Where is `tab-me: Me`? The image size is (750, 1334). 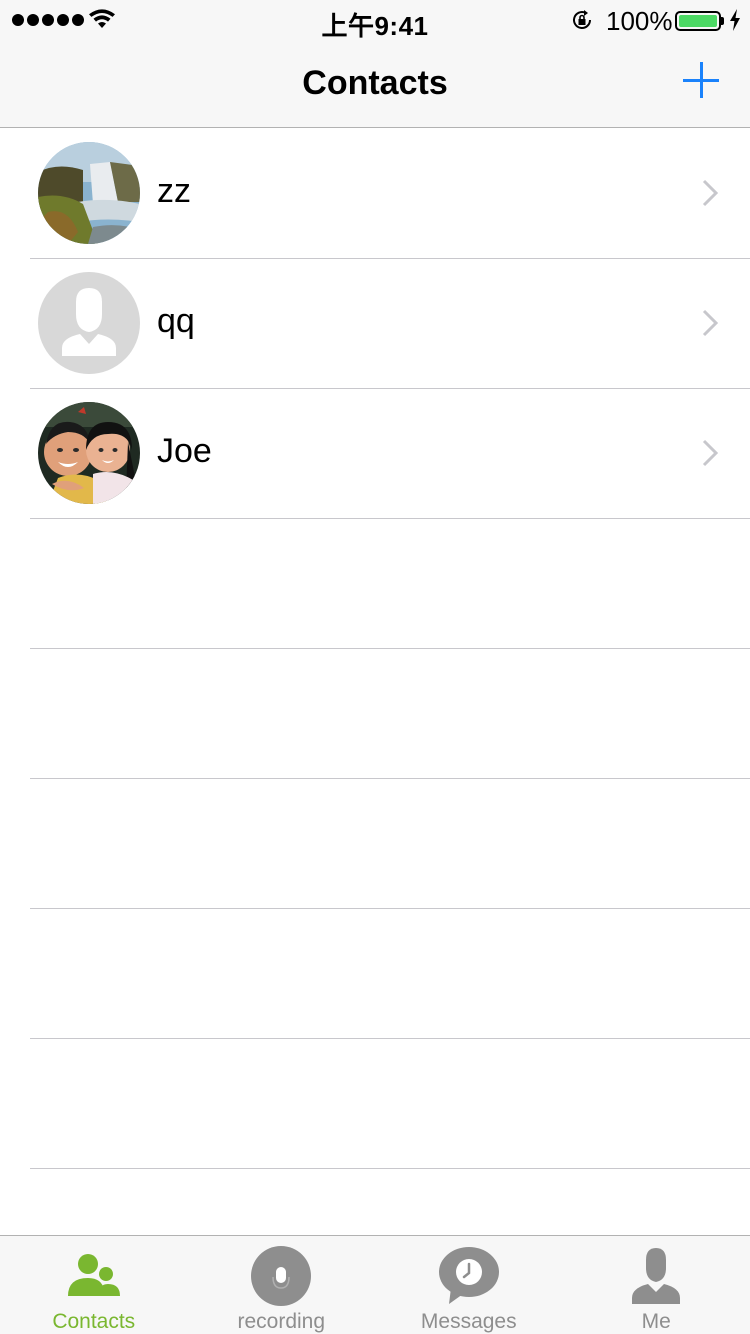
tab-me: Me is located at coordinates (656, 1285).